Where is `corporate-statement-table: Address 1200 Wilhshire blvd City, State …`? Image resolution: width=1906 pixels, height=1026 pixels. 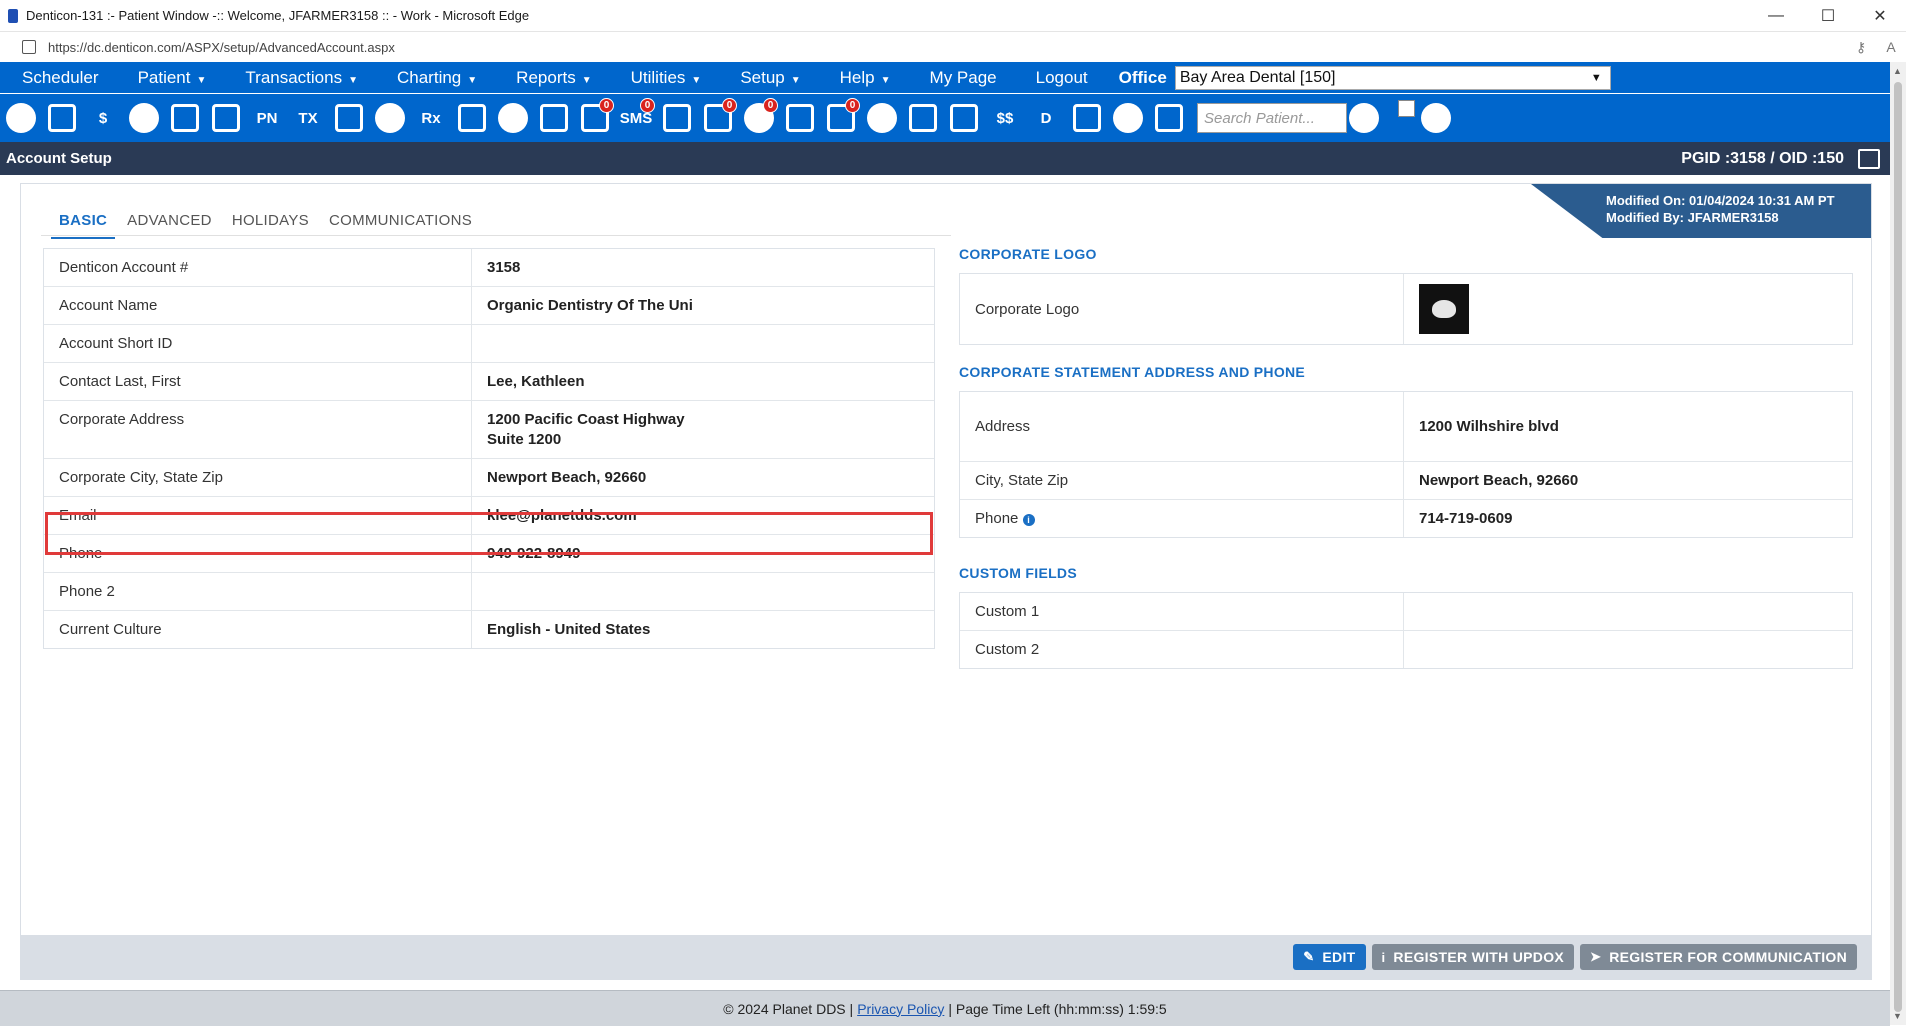
corporate-statement-table: Address 1200 Wilhshire blvd City, State … is located at coordinates (1406, 464).